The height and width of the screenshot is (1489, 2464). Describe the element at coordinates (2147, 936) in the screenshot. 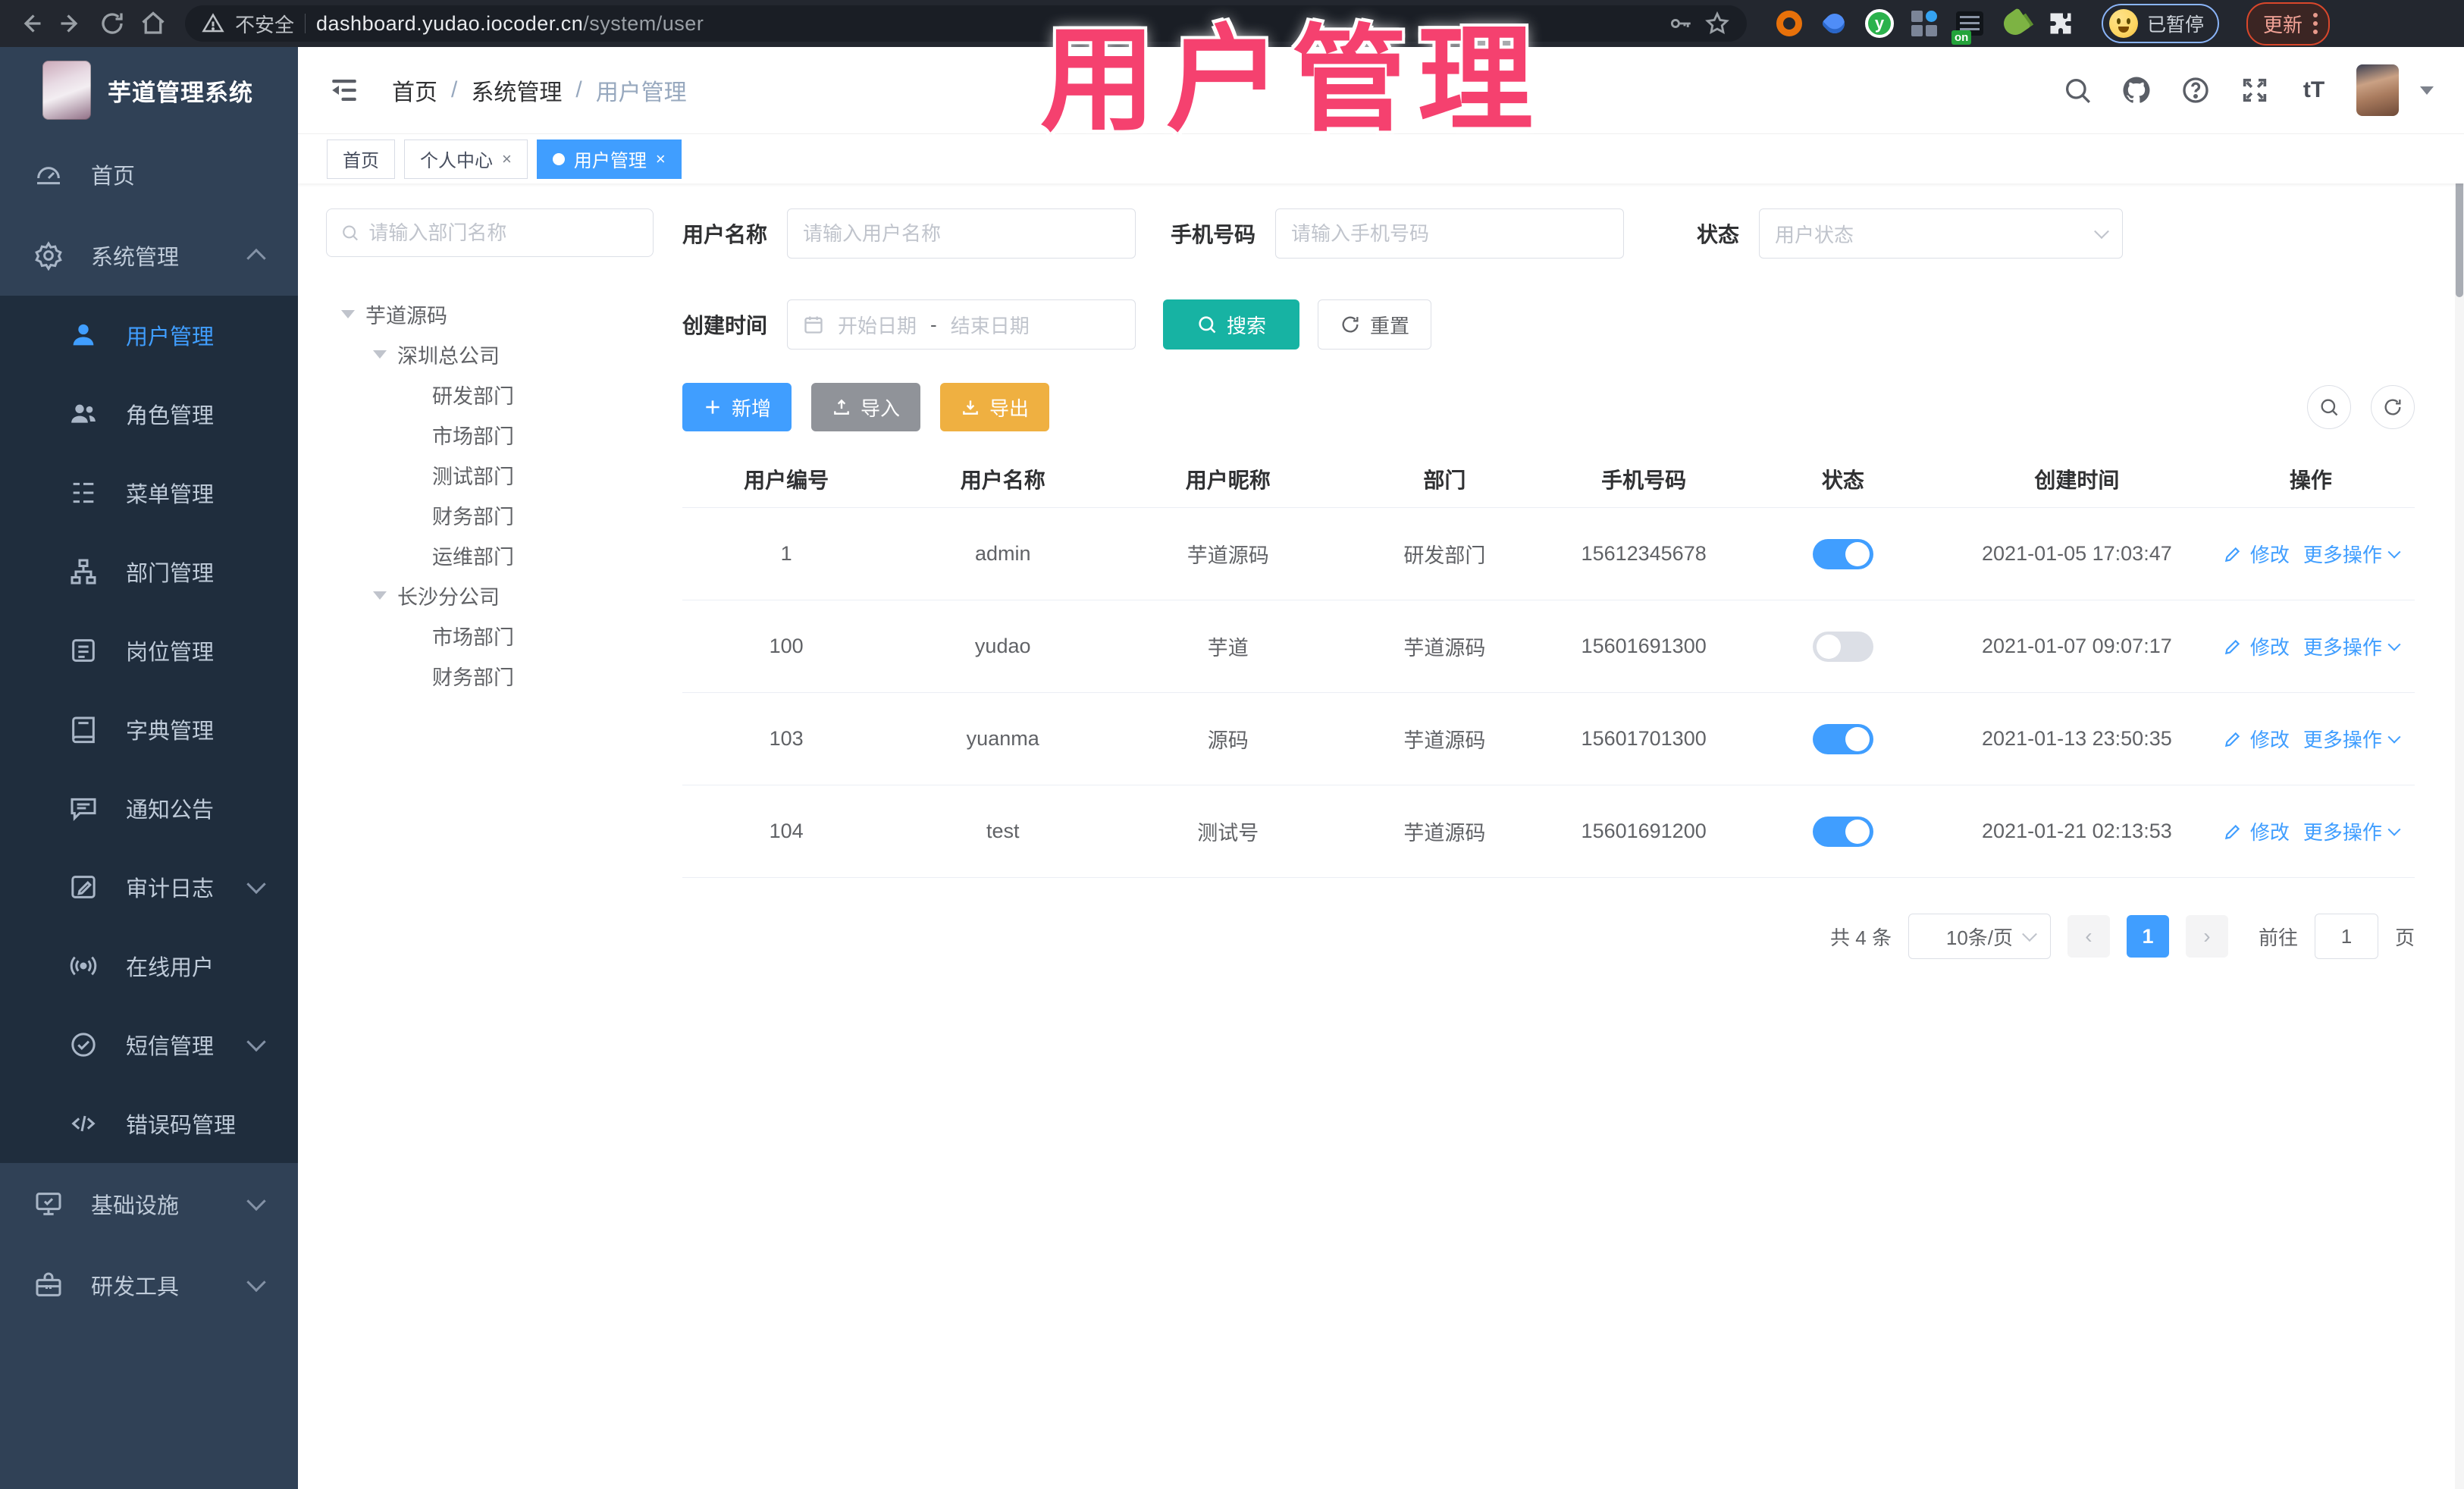

I see `current-page-button: 1` at that location.